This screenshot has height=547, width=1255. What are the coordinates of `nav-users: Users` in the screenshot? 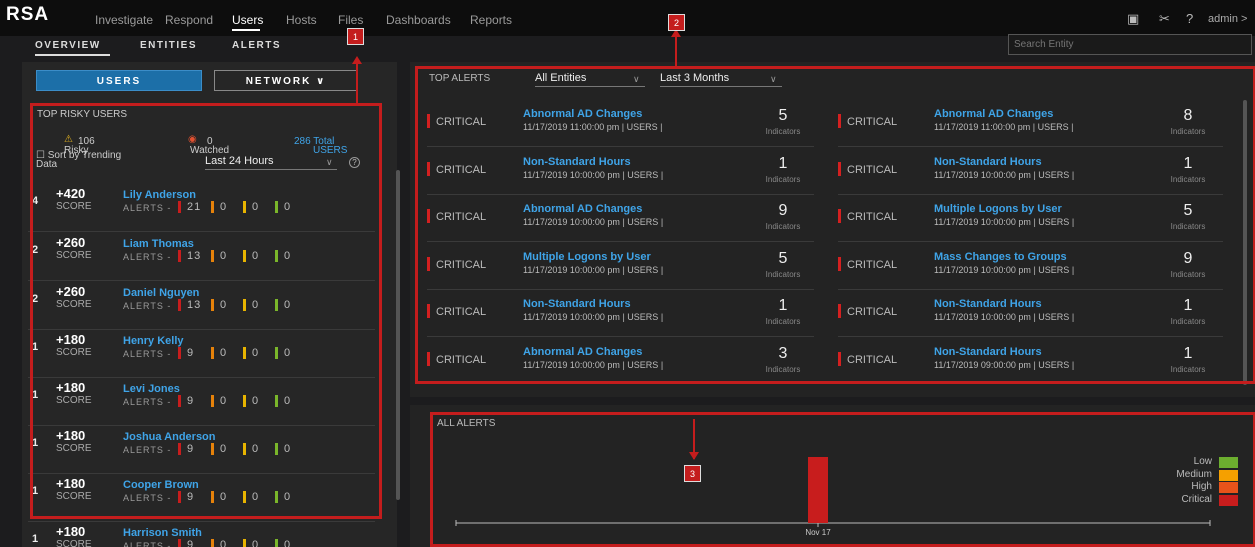 It's located at (247, 20).